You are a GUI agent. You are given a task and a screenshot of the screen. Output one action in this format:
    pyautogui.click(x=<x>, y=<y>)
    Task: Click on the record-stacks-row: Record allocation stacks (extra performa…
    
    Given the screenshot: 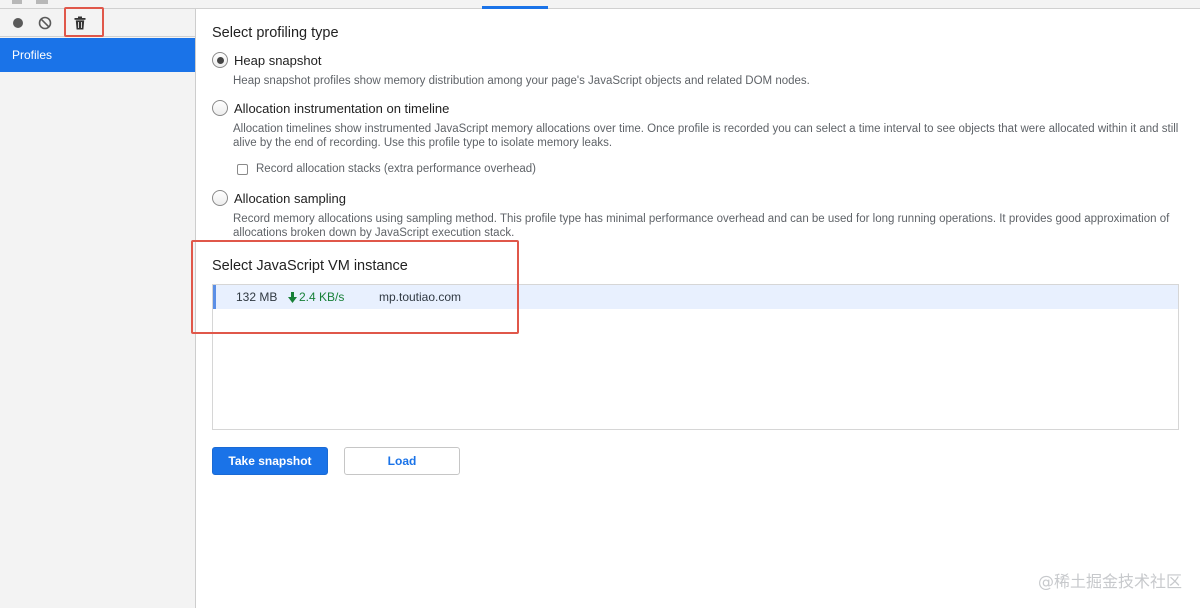 What is the action you would take?
    pyautogui.click(x=386, y=169)
    